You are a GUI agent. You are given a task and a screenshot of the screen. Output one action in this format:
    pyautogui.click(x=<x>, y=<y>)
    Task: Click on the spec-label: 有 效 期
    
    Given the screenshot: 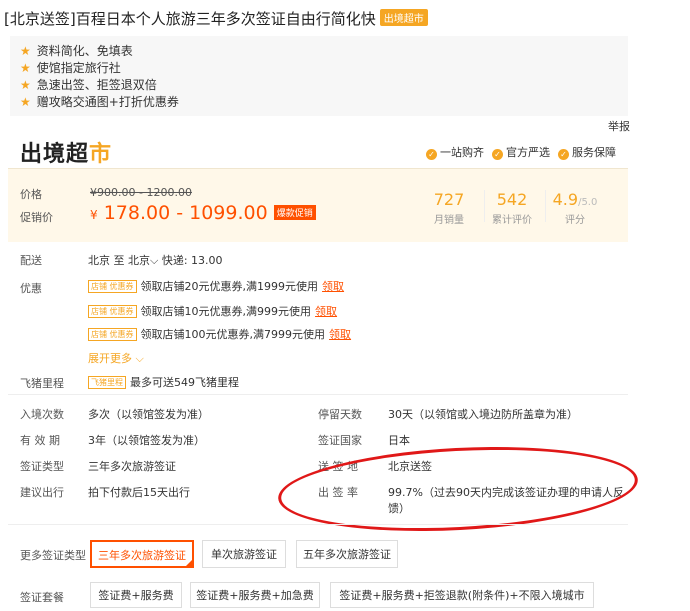 What is the action you would take?
    pyautogui.click(x=40, y=440)
    